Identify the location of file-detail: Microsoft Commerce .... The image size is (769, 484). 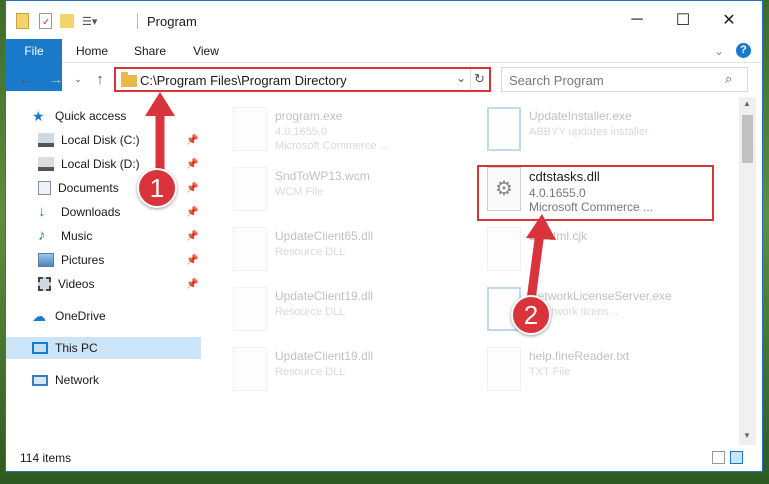
(332, 146).